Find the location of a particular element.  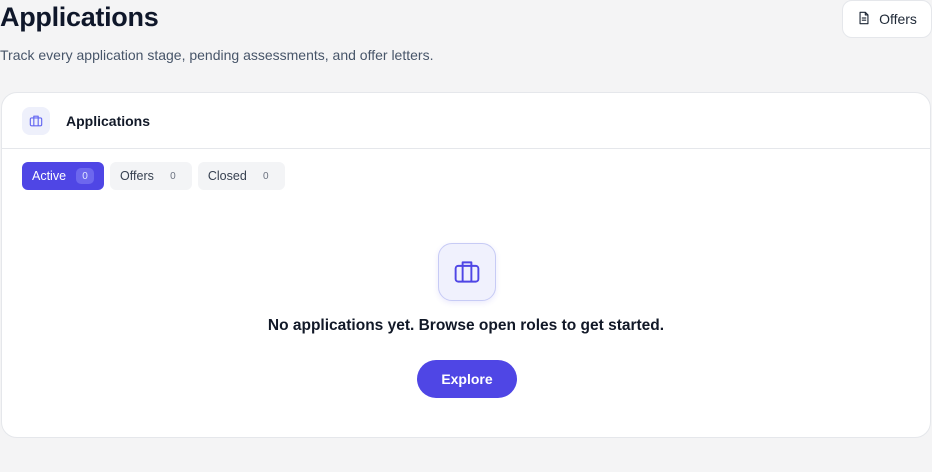

tab-closed: Closed 0 is located at coordinates (241, 176).